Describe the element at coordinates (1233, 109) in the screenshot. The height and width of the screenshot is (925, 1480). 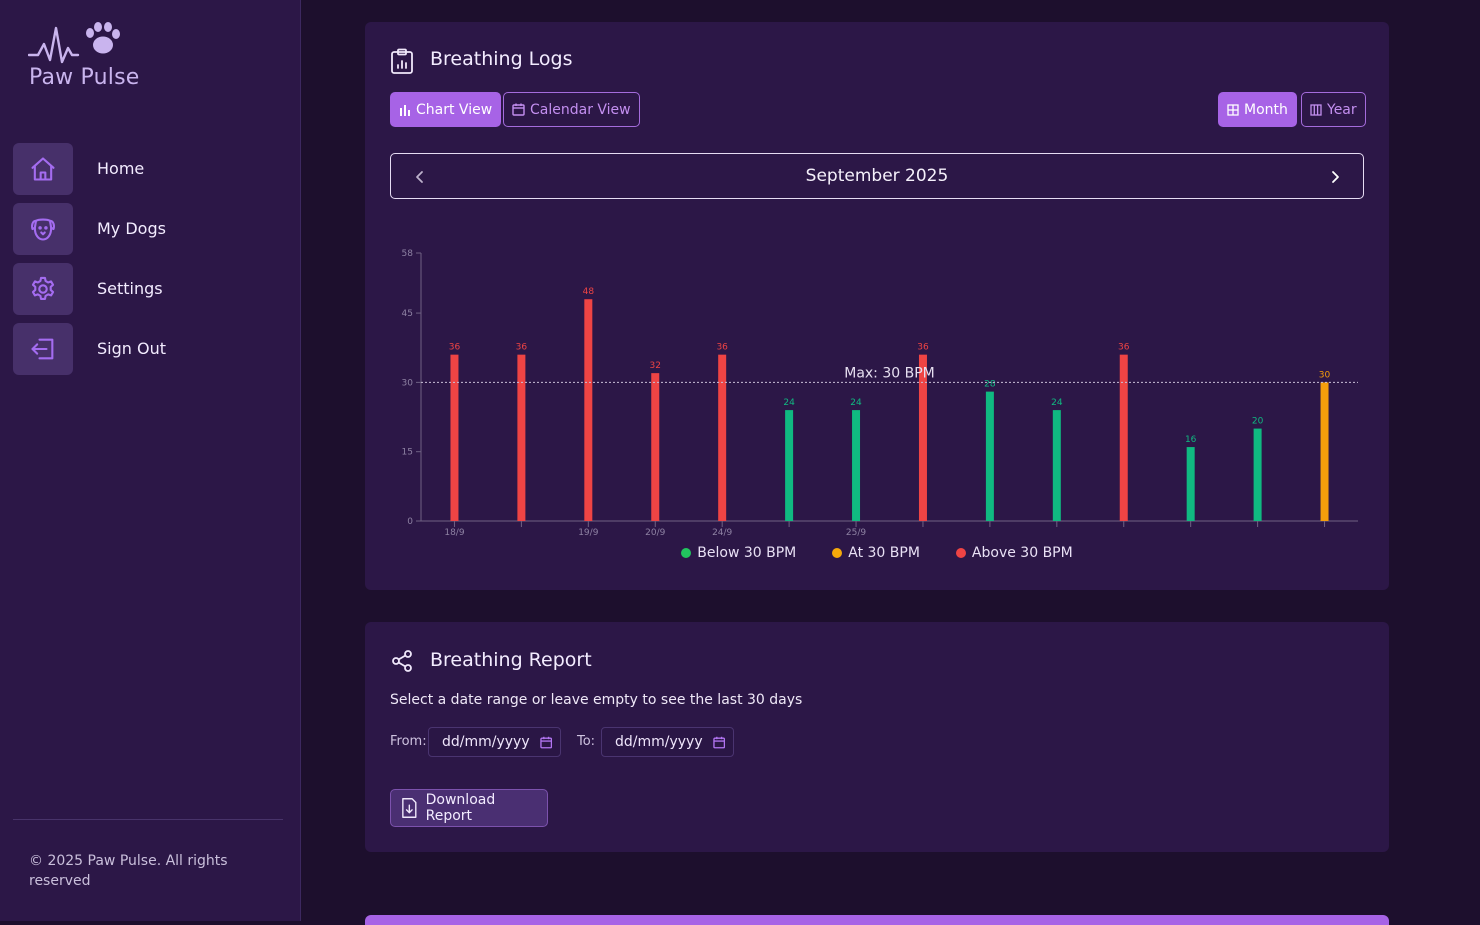
I see `grid-icon` at that location.